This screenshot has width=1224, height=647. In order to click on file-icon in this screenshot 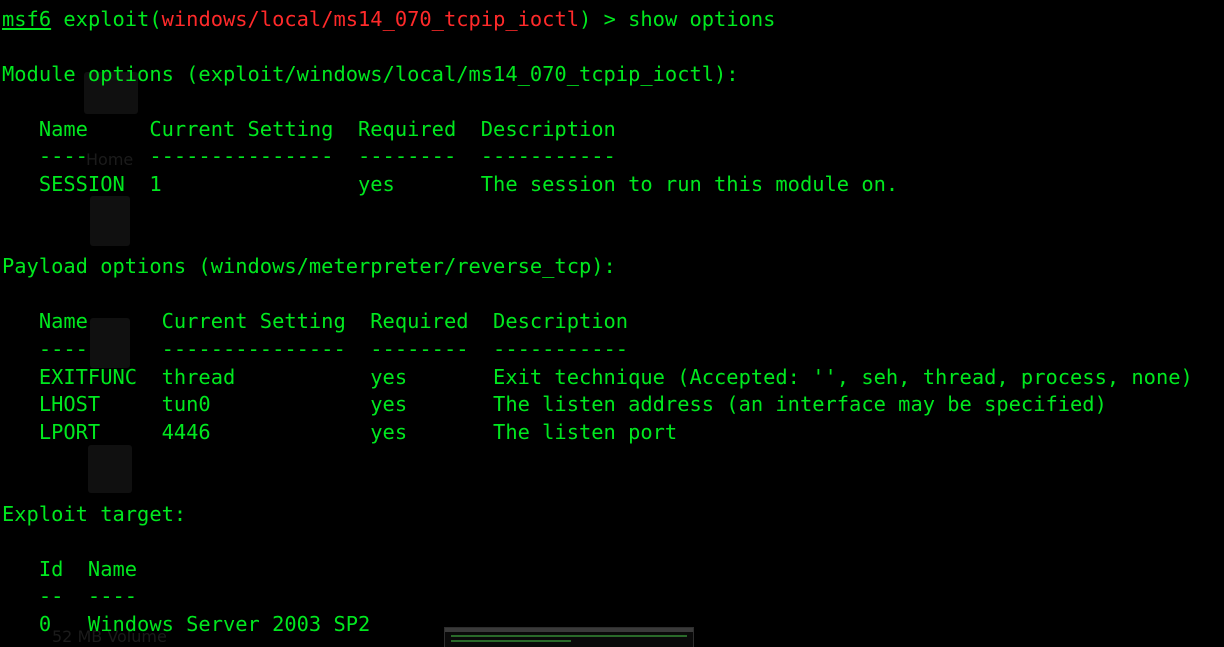, I will do `click(110, 221)`.